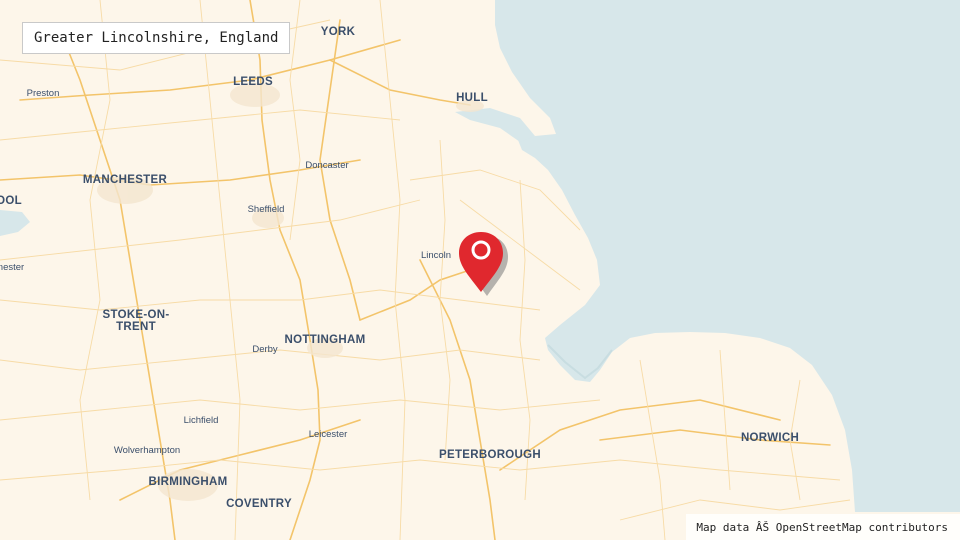  Describe the element at coordinates (43, 93) in the screenshot. I see `city-label-preston: Preston` at that location.